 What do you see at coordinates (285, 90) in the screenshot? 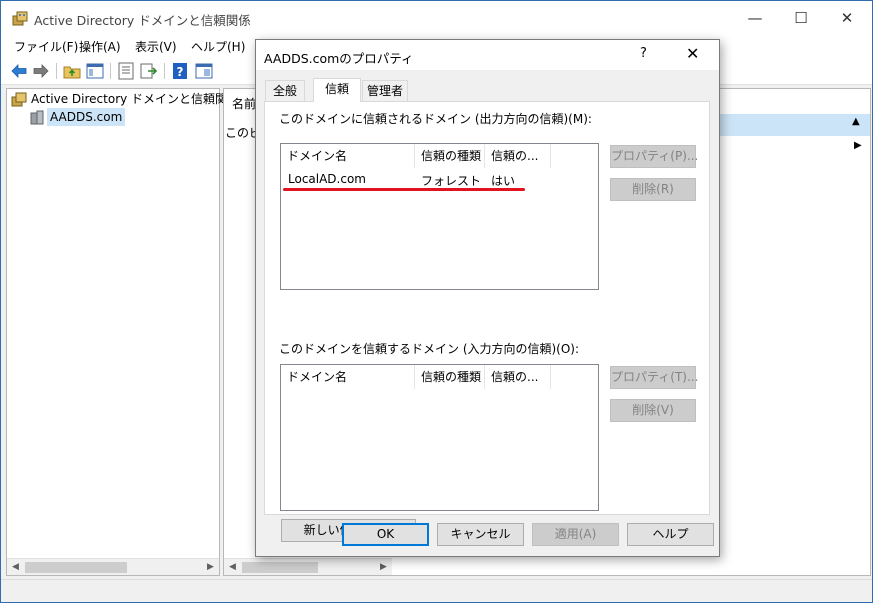
I see `tab-general: 全般` at bounding box center [285, 90].